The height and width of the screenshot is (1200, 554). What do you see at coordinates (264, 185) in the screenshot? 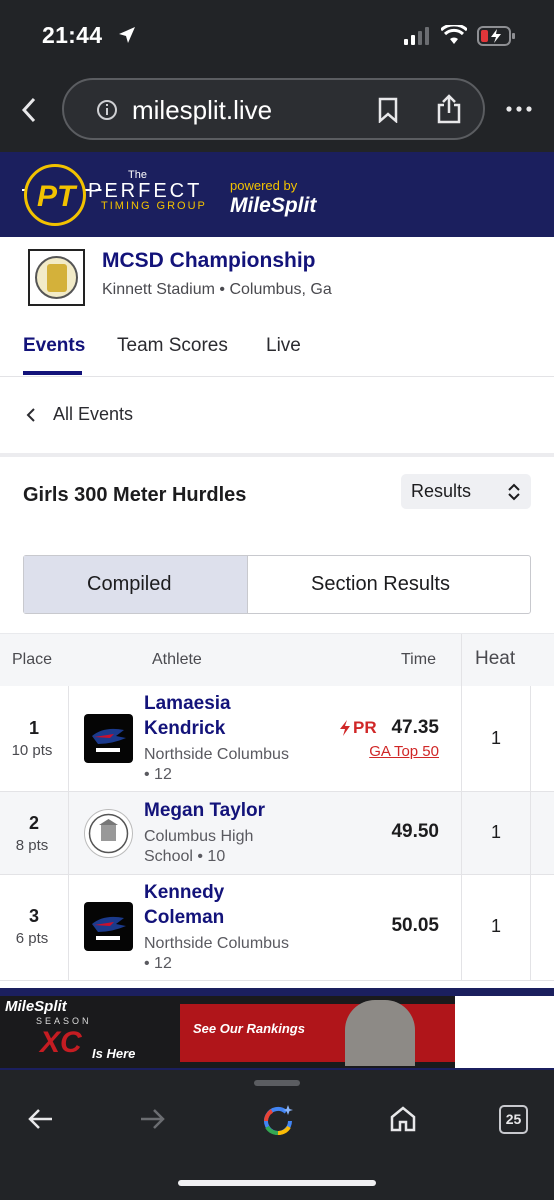
I see `powered-by-label: powered by` at bounding box center [264, 185].